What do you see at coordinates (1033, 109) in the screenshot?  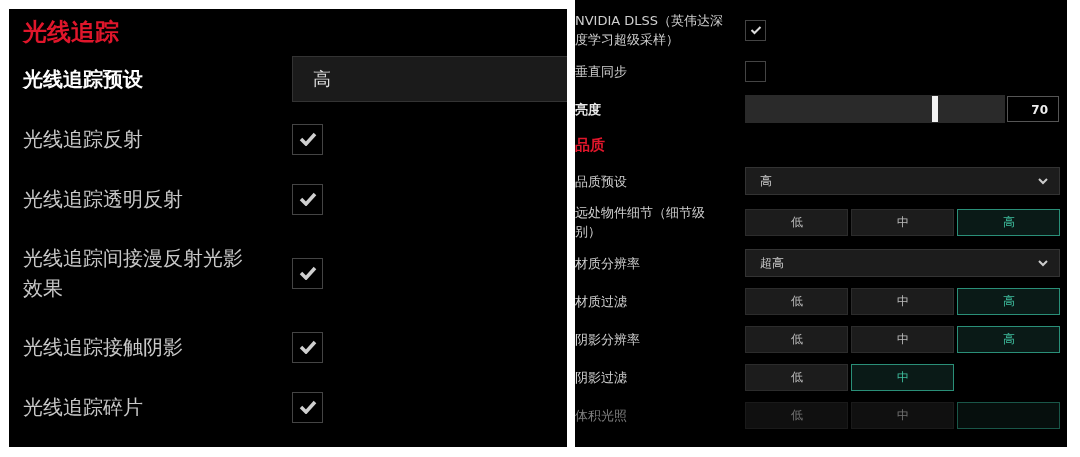 I see `value-field: 70` at bounding box center [1033, 109].